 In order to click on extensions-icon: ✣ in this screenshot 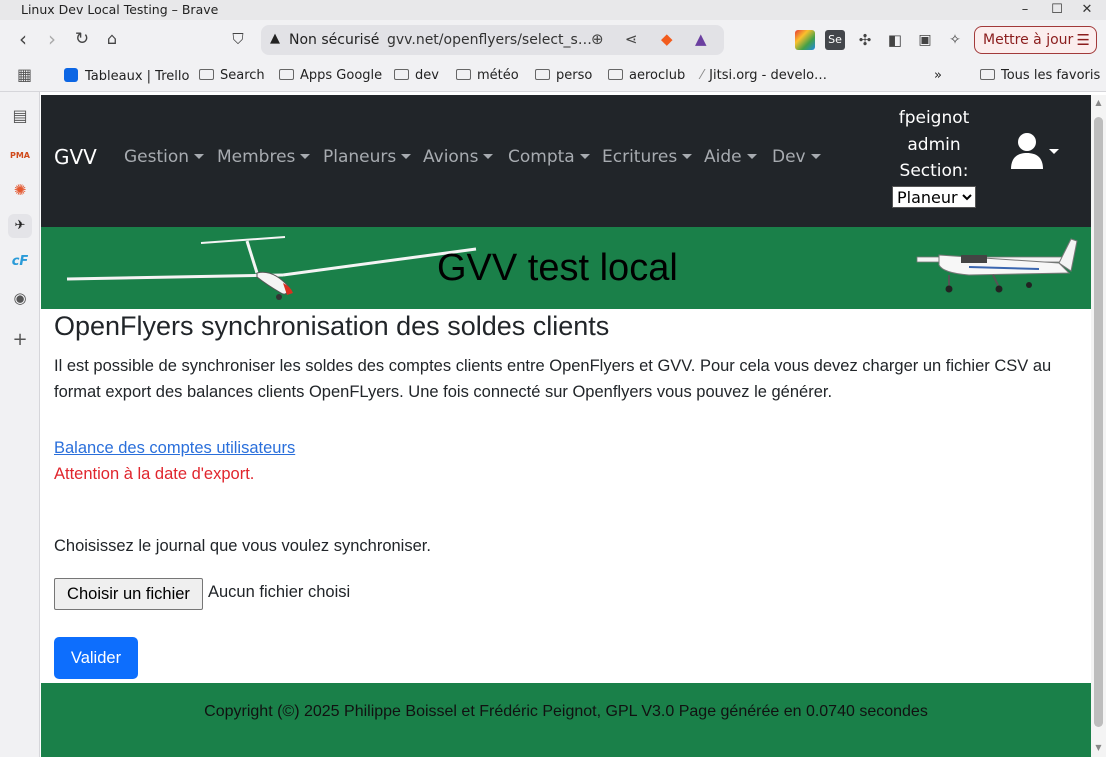, I will do `click(865, 40)`.